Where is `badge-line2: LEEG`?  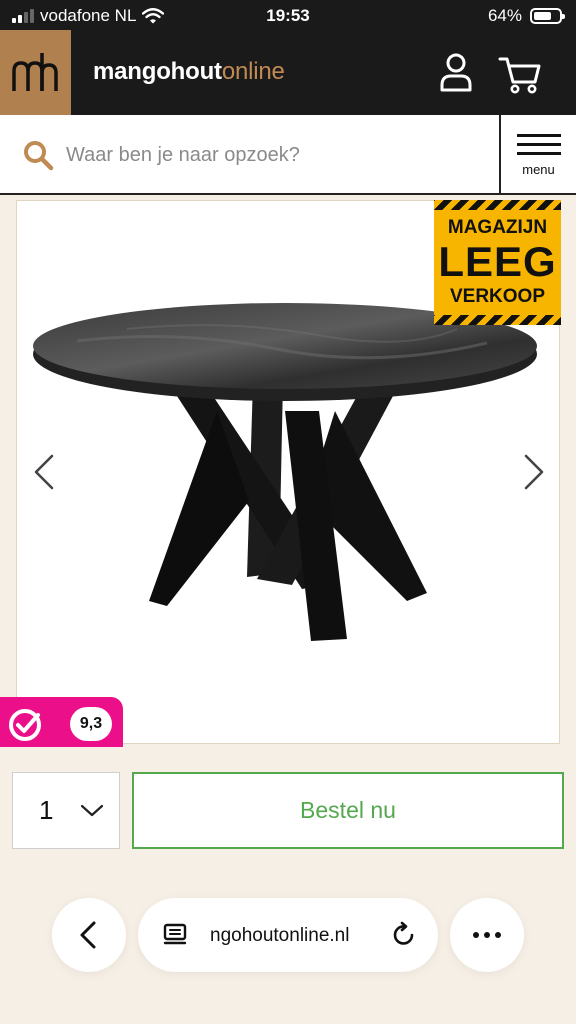 badge-line2: LEEG is located at coordinates (497, 261).